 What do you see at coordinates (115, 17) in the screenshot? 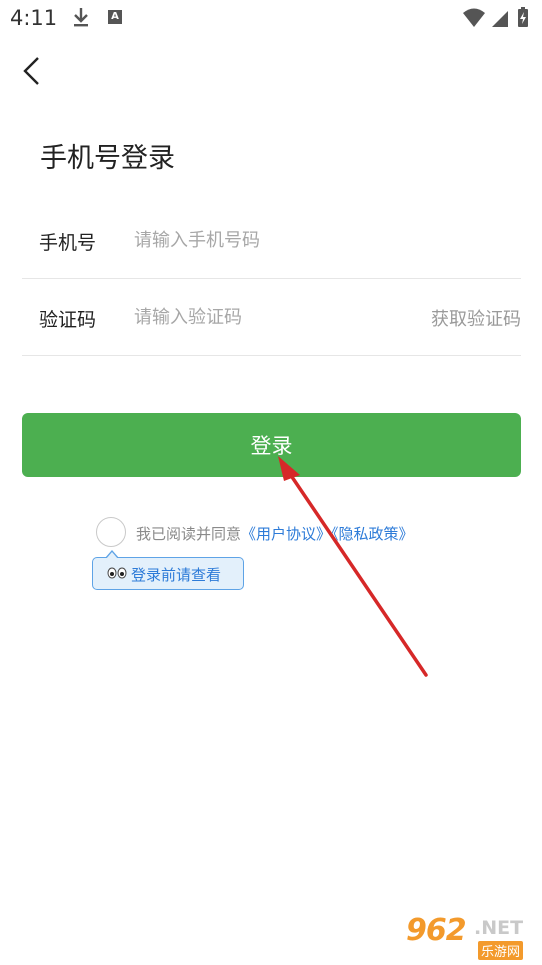
I see `a-notification-icon: A` at bounding box center [115, 17].